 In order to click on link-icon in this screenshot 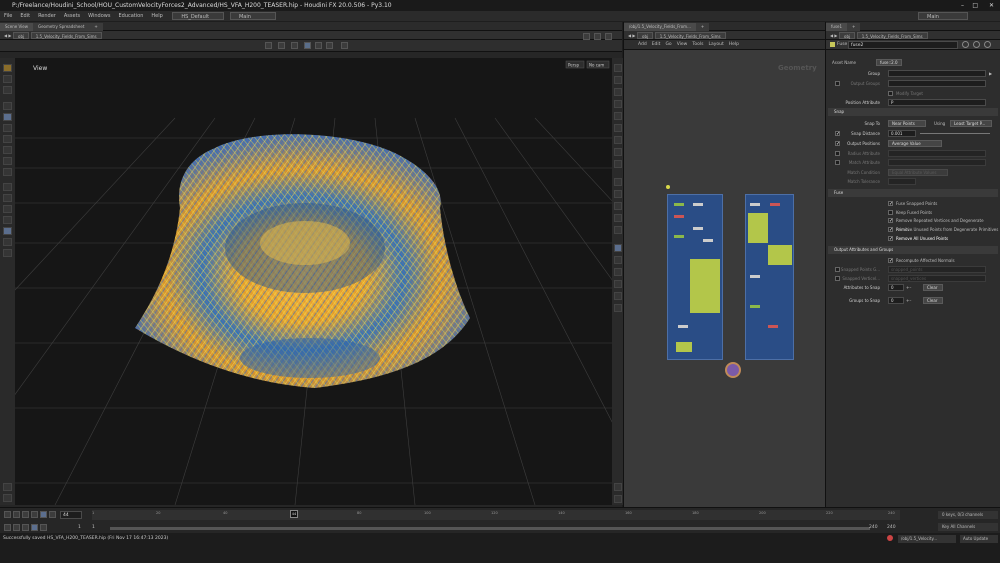, I will do `click(597, 36)`.